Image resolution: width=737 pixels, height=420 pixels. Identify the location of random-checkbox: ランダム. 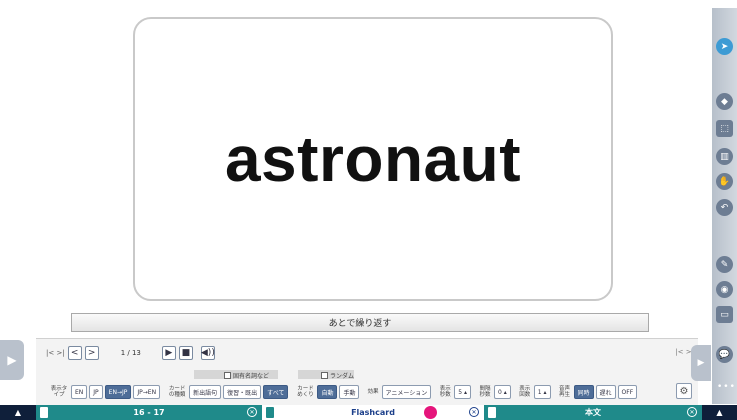
(337, 375).